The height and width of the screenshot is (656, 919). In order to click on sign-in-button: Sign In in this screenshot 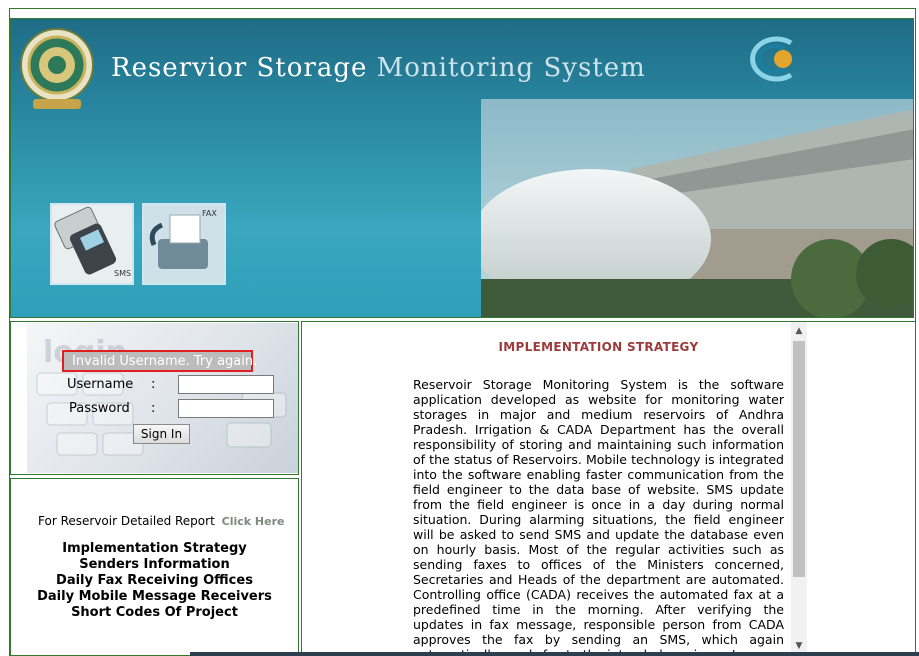, I will do `click(161, 434)`.